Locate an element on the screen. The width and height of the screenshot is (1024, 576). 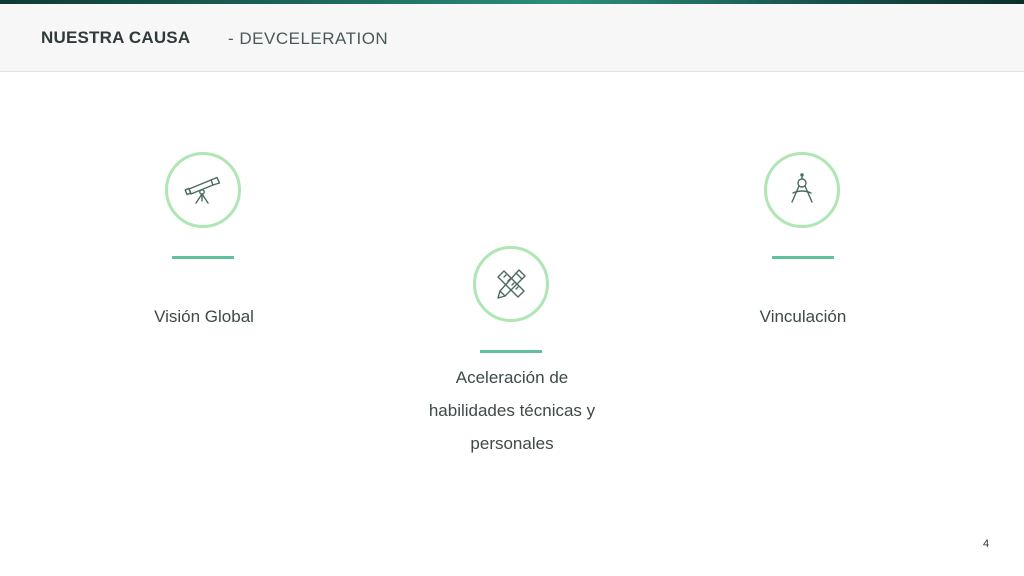
feature-label: Vinculación is located at coordinates (803, 316).